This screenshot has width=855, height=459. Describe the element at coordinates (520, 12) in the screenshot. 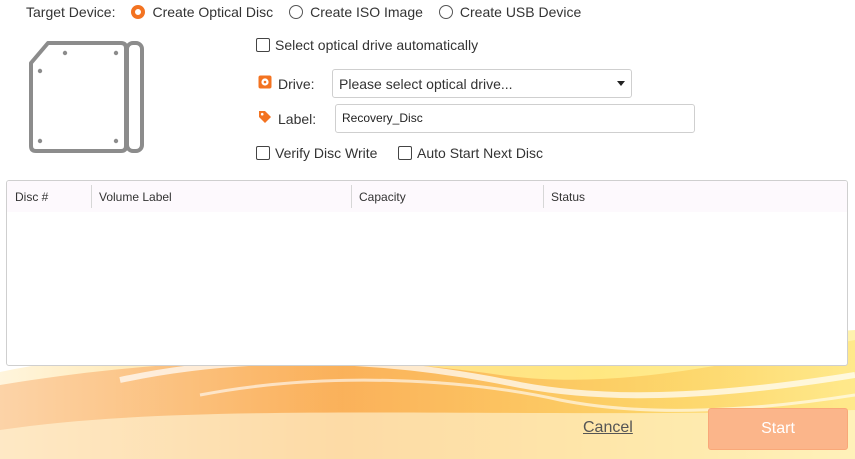

I see `radio-label: Create USB Device` at that location.